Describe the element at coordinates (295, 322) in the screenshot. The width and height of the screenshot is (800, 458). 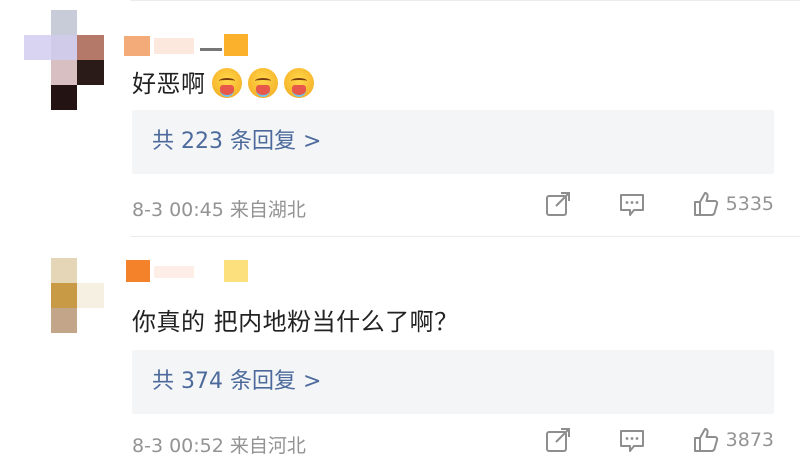
I see `comment-text: 你真的 把内地粉当什么了啊？` at that location.